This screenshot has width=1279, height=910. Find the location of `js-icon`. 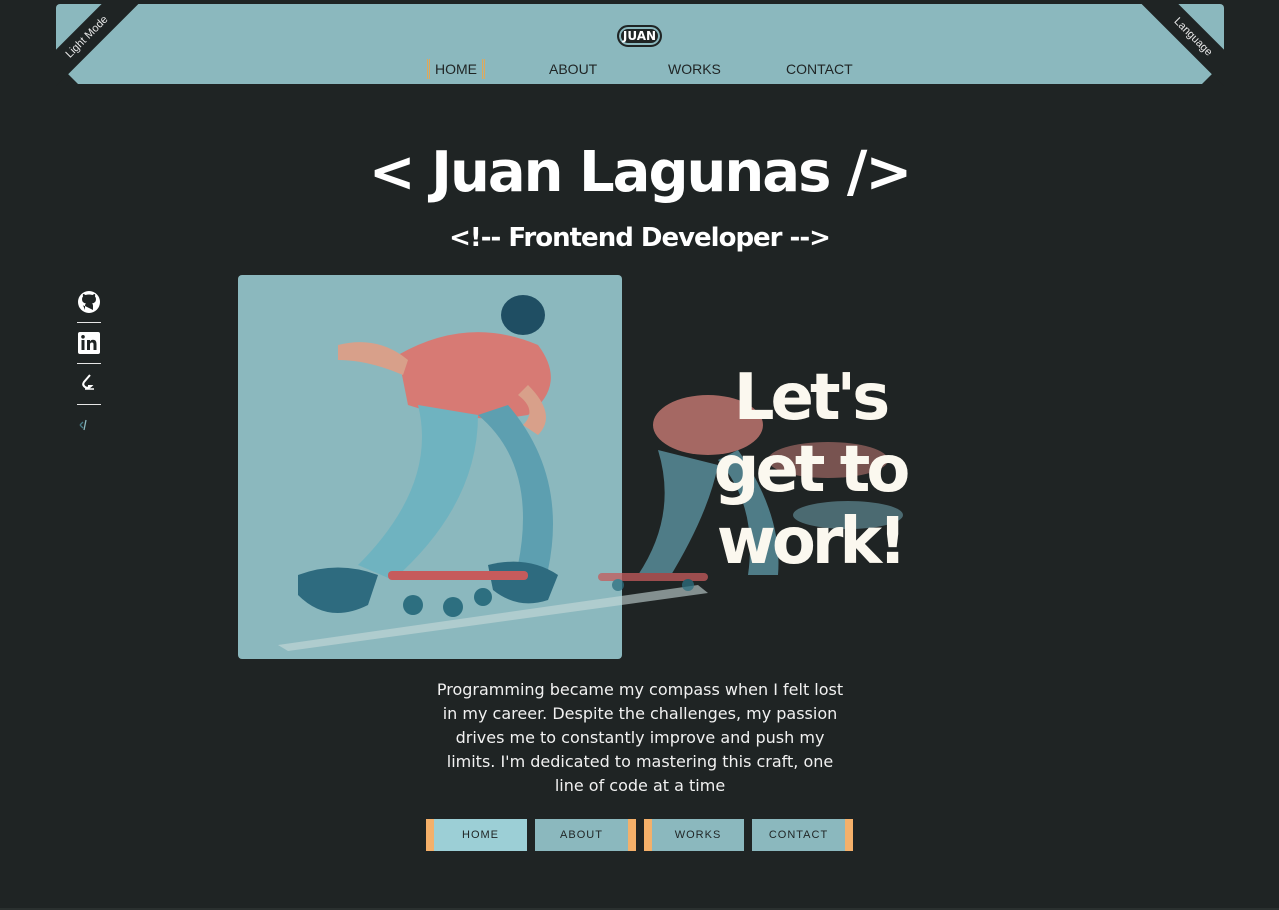

js-icon is located at coordinates (89, 425).